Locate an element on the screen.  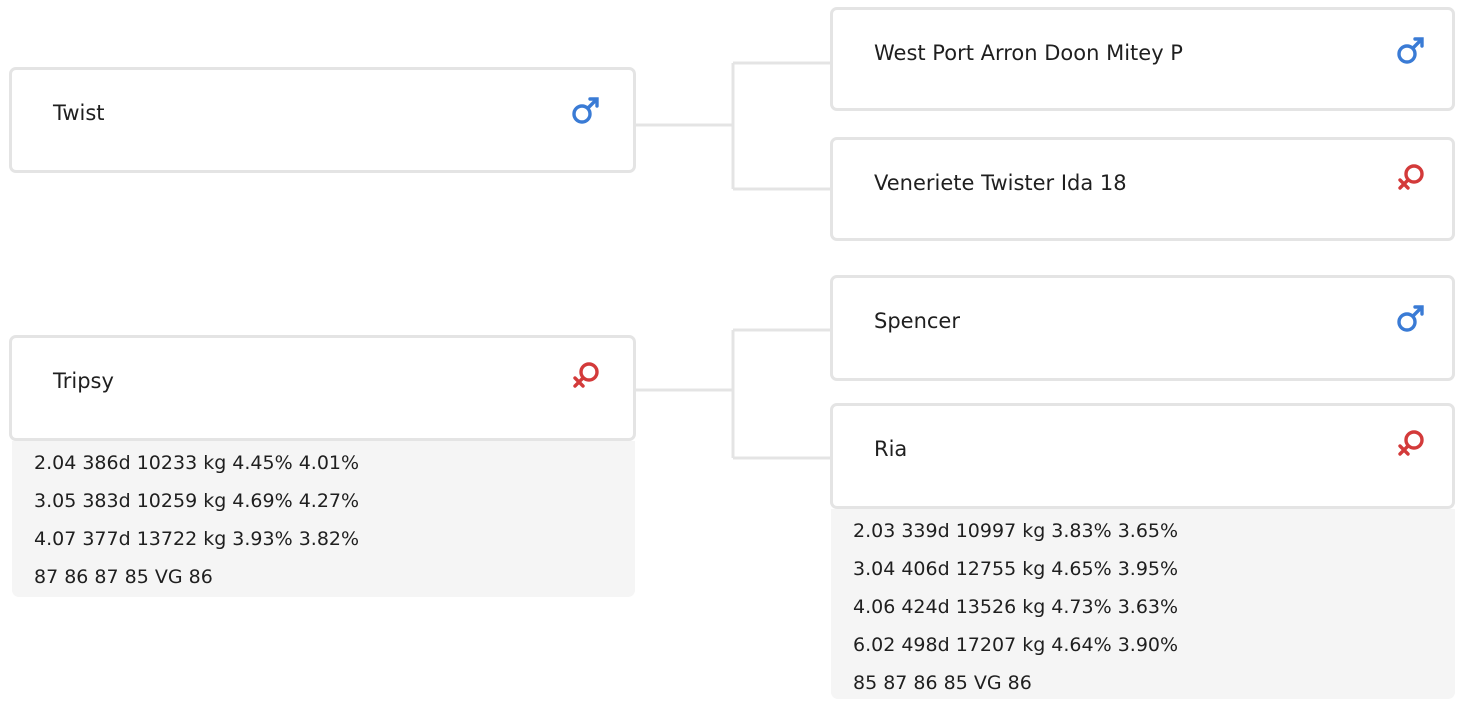
stats-line: 85 87 86 85 VG 86 is located at coordinates (942, 683).